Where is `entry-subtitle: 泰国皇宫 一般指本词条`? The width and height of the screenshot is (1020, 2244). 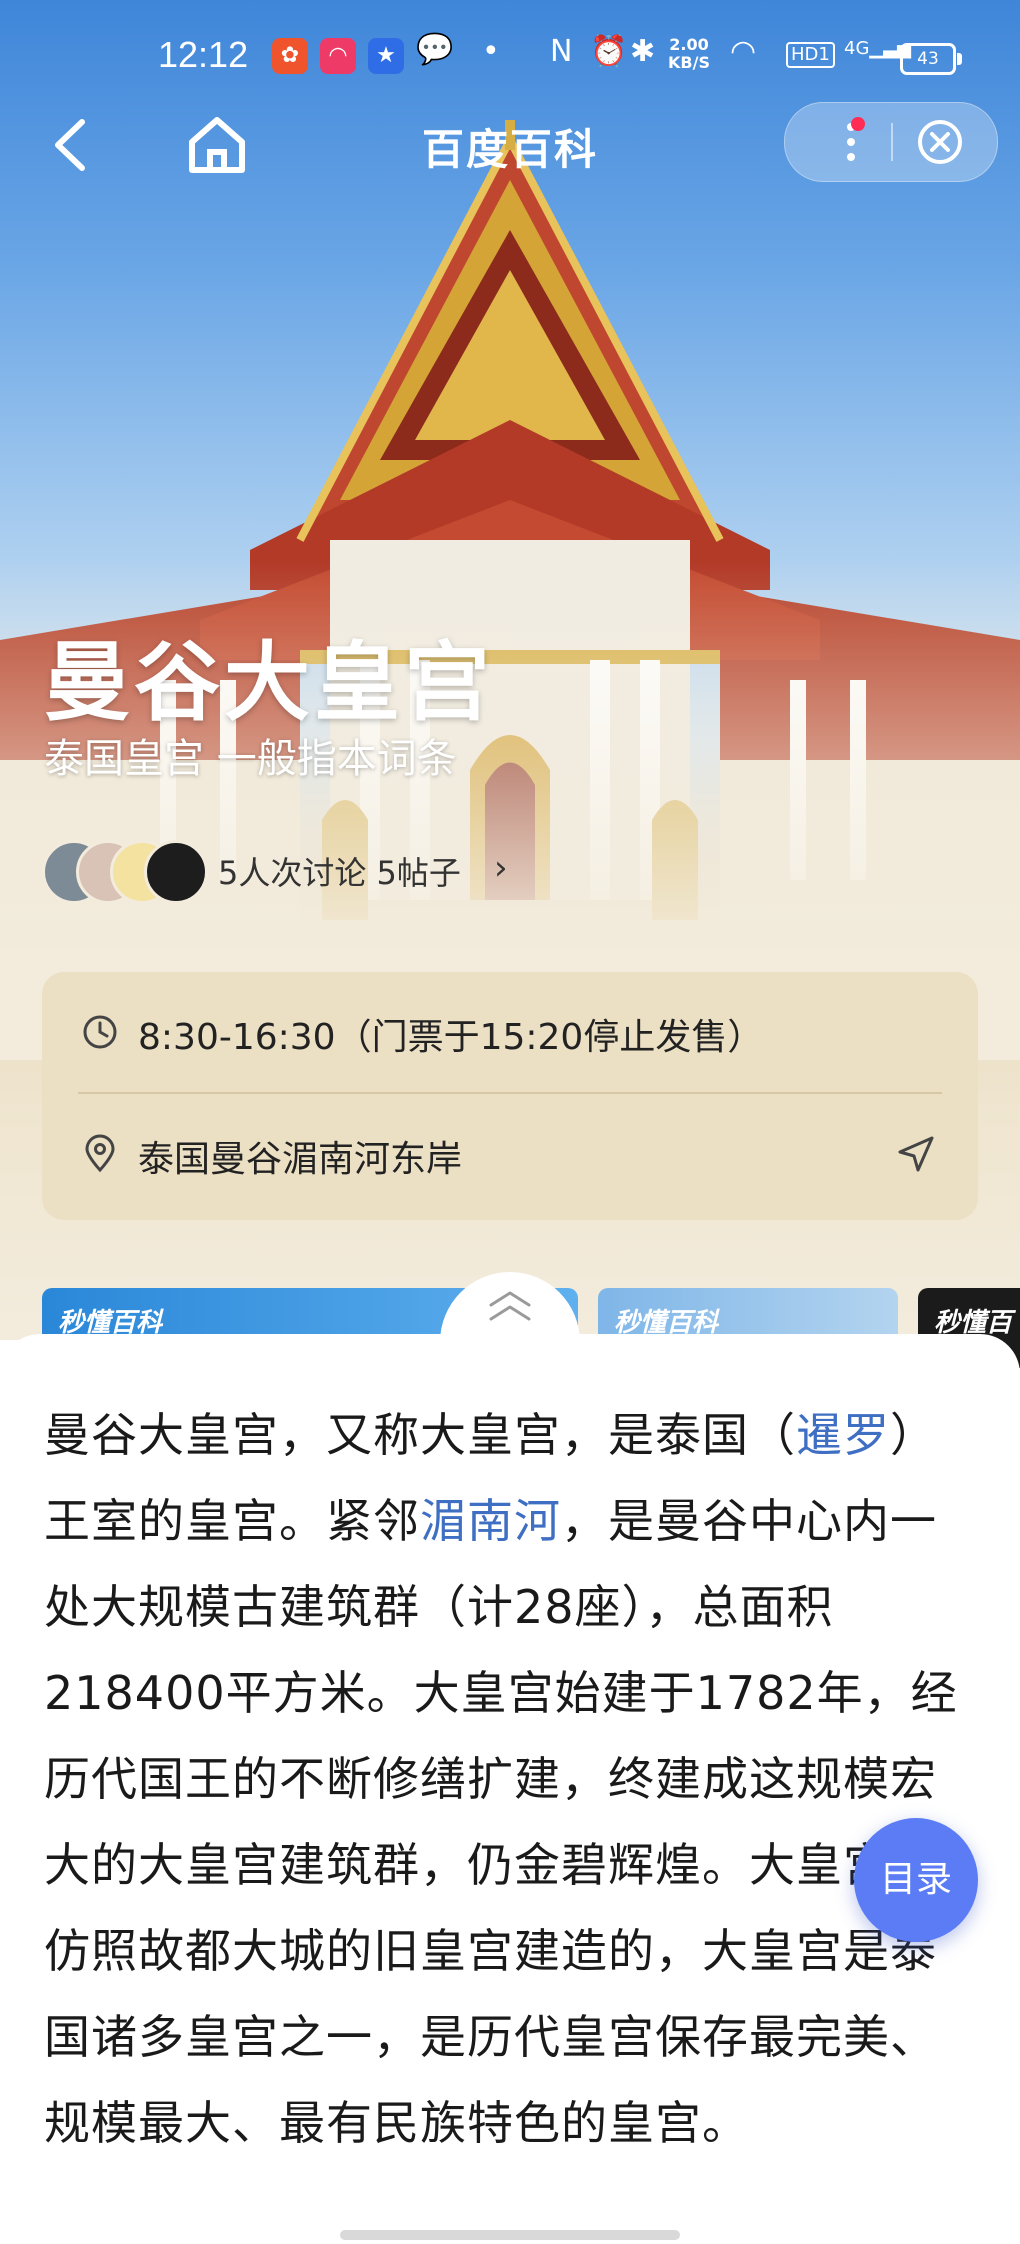 entry-subtitle: 泰国皇宫 一般指本词条 is located at coordinates (250, 755).